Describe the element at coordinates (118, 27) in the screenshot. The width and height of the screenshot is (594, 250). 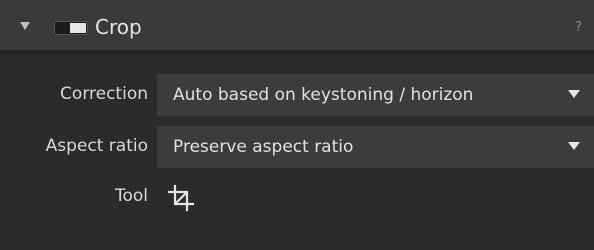
I see `panel-title: Crop` at that location.